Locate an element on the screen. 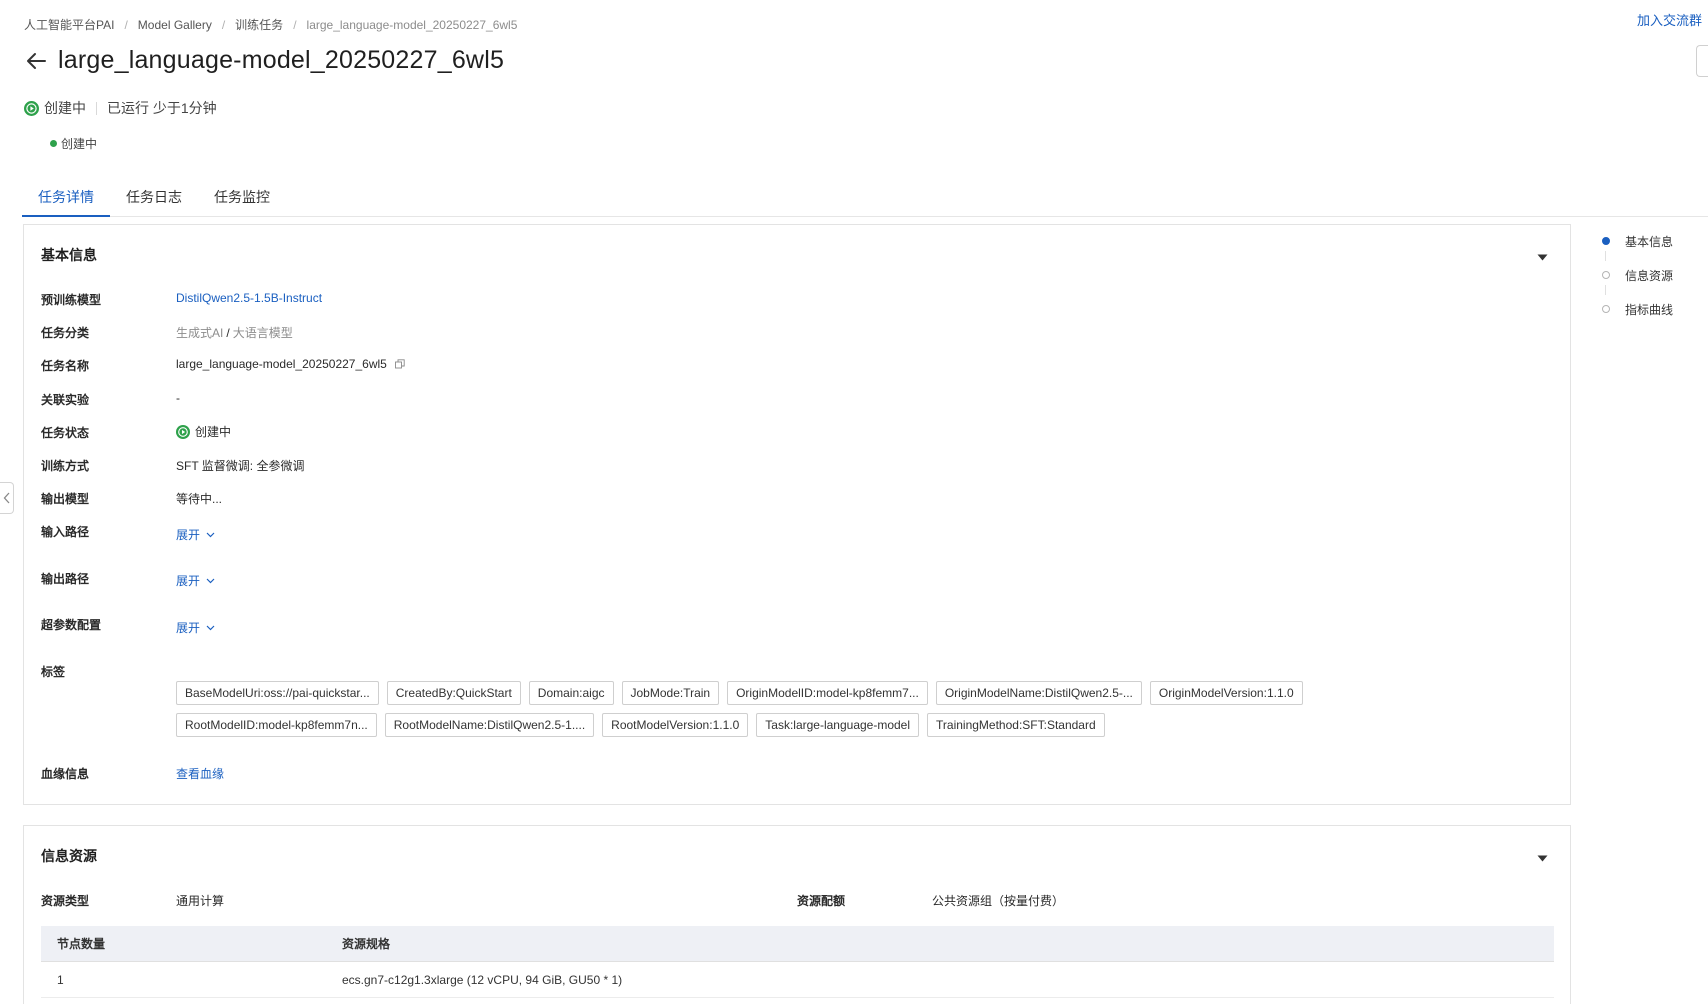 This screenshot has width=1708, height=1004. status-line: 创建中 已运行 少于1分钟 is located at coordinates (120, 108).